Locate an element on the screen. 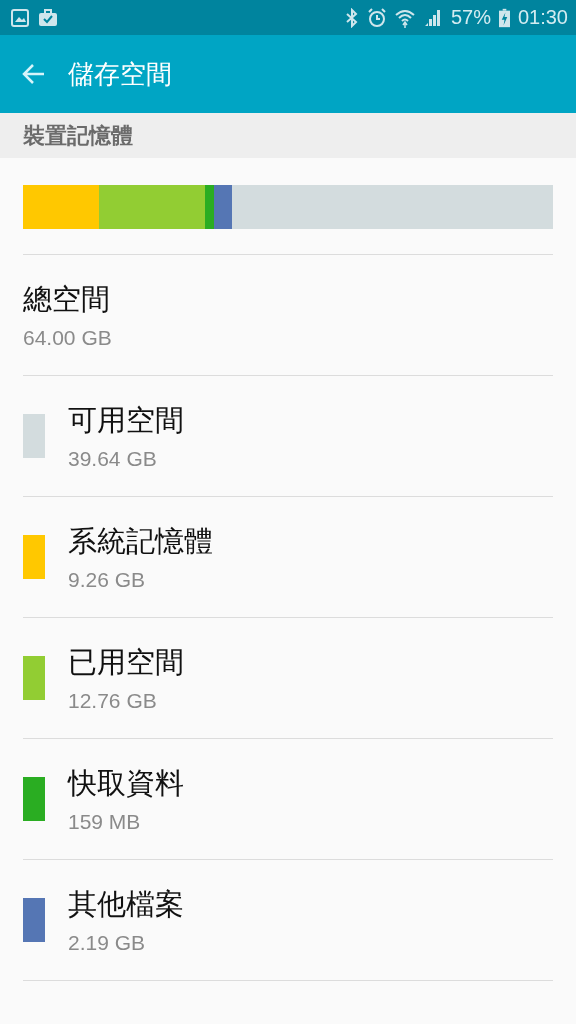 The height and width of the screenshot is (1024, 576). section-header: 裝置記憶體 is located at coordinates (78, 135).